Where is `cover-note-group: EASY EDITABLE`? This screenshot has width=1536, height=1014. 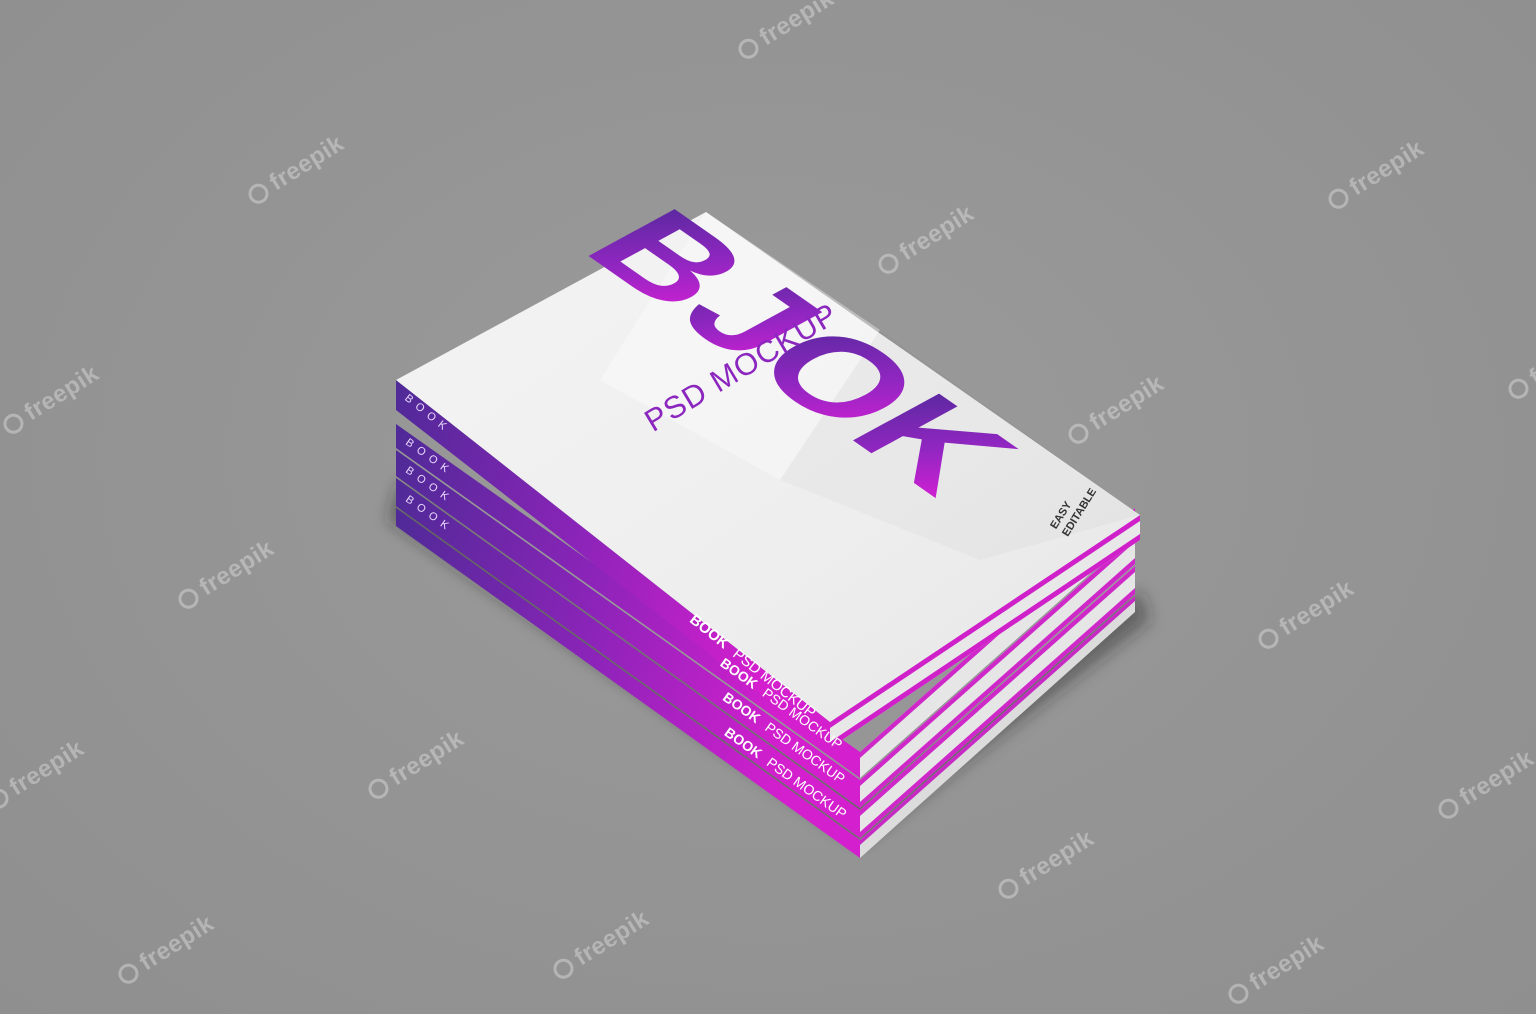
cover-note-group: EASY EDITABLE is located at coordinates (1073, 512).